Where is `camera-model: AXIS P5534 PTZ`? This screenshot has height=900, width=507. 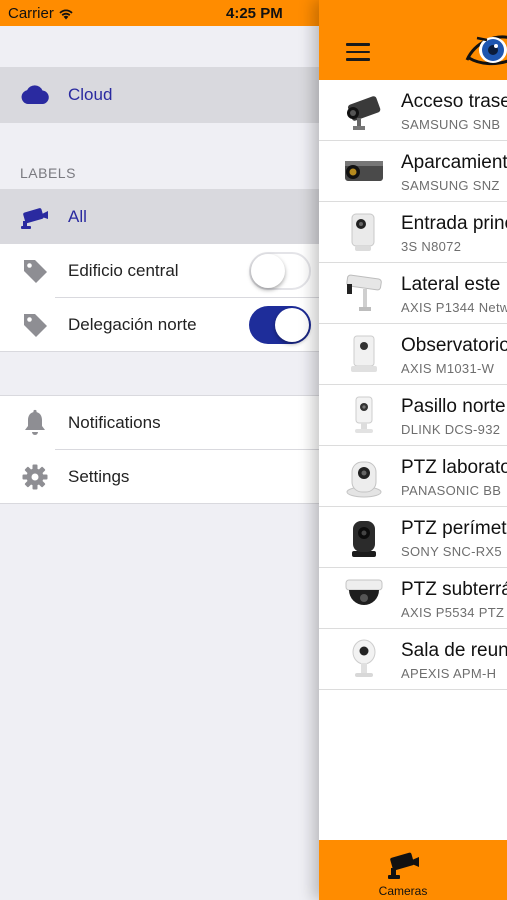
camera-model: AXIS P5534 PTZ is located at coordinates (453, 612).